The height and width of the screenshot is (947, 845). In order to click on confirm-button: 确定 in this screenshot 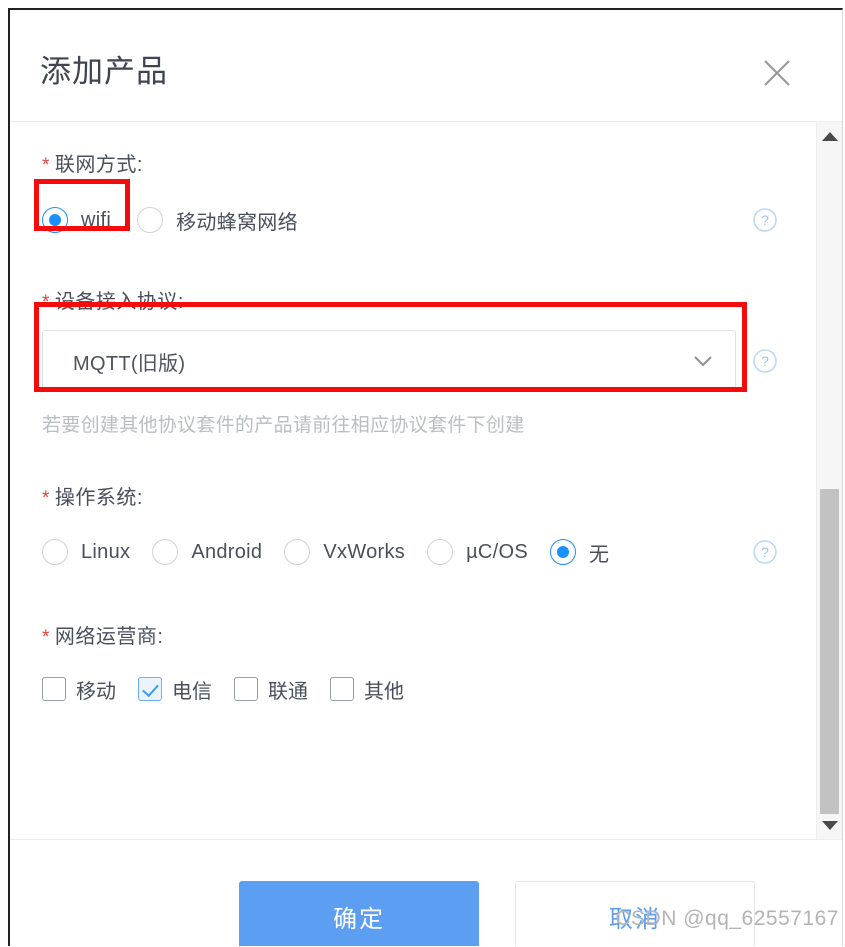, I will do `click(359, 913)`.